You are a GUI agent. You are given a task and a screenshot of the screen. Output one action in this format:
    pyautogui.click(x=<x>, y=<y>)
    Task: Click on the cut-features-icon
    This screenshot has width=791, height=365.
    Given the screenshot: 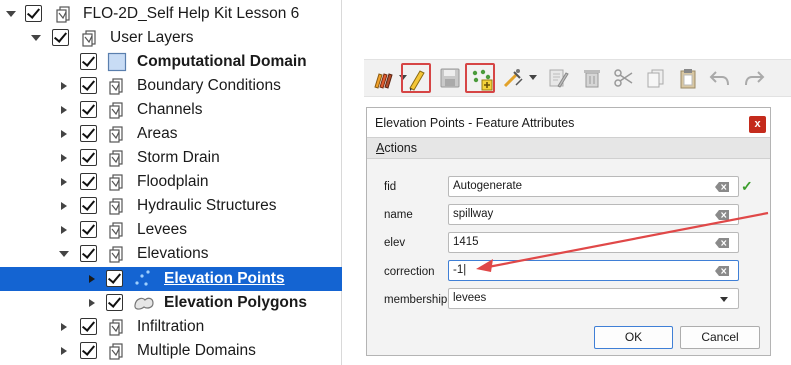 What is the action you would take?
    pyautogui.click(x=623, y=78)
    